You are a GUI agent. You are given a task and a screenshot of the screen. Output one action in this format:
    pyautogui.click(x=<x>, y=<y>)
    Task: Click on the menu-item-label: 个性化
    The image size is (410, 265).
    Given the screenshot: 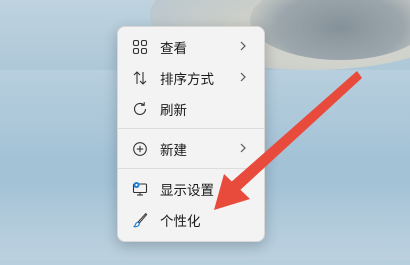 What is the action you would take?
    pyautogui.click(x=180, y=221)
    